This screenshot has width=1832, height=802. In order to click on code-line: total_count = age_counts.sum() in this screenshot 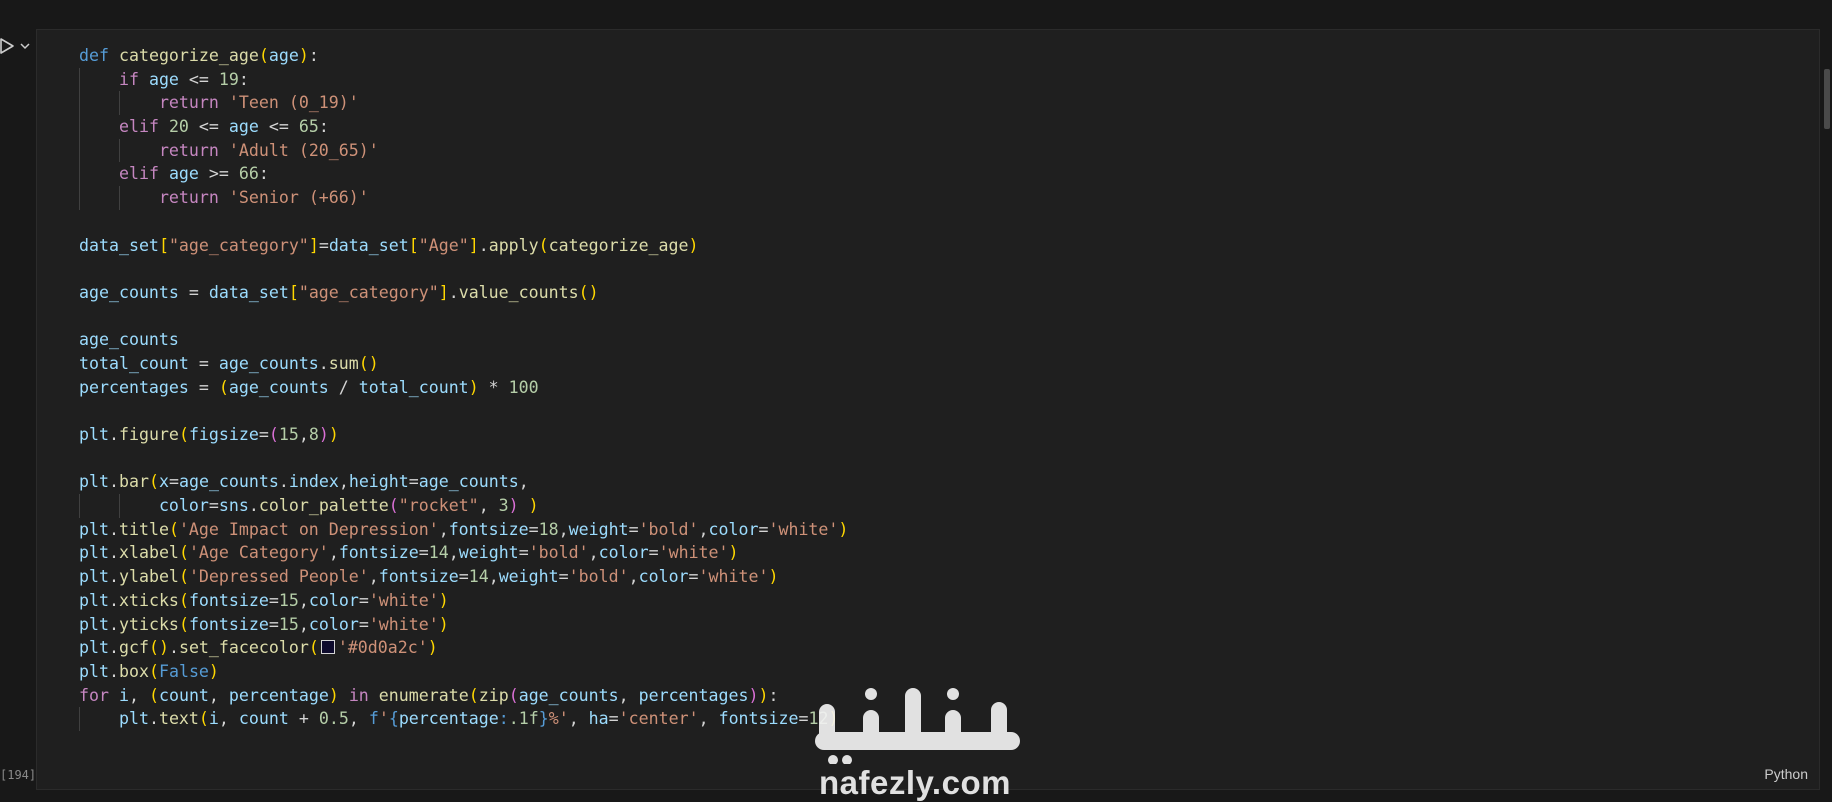, I will do `click(229, 363)`.